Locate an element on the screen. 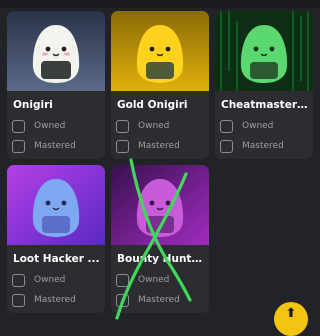 The width and height of the screenshot is (320, 336). item-card-onigiri: Onigiri Owned Mastered is located at coordinates (56, 85).